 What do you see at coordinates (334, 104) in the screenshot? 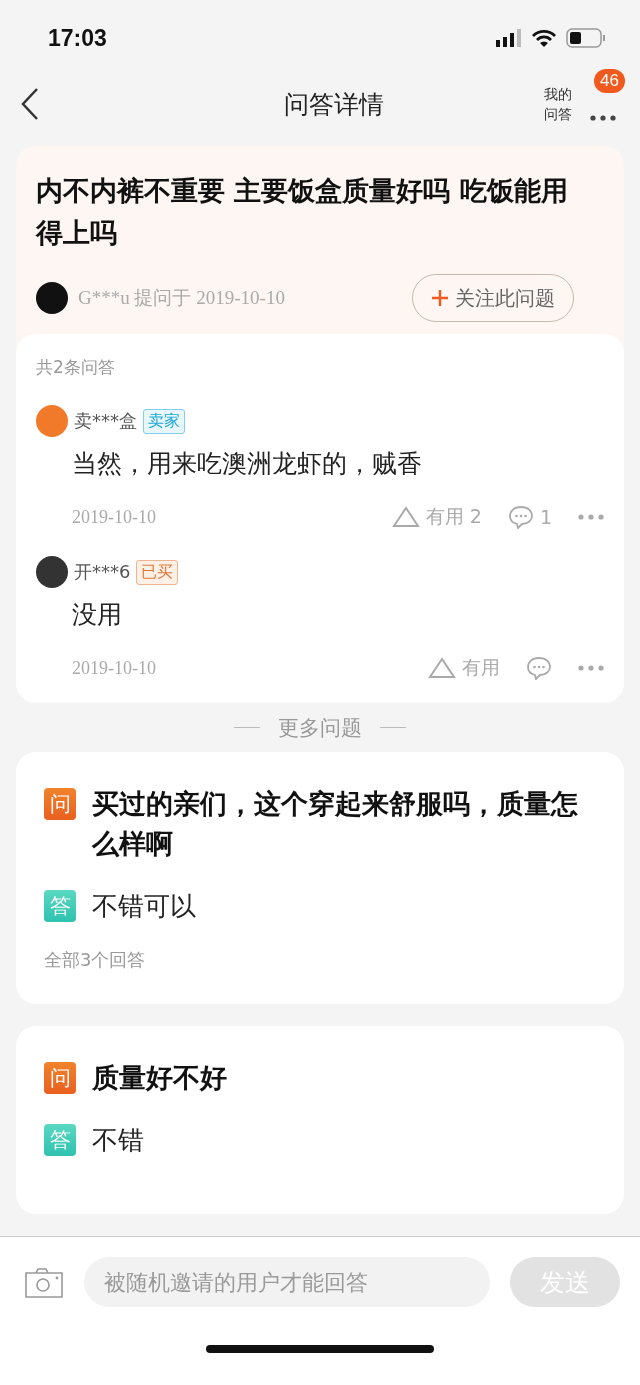
I see `page-title: 问答详情` at bounding box center [334, 104].